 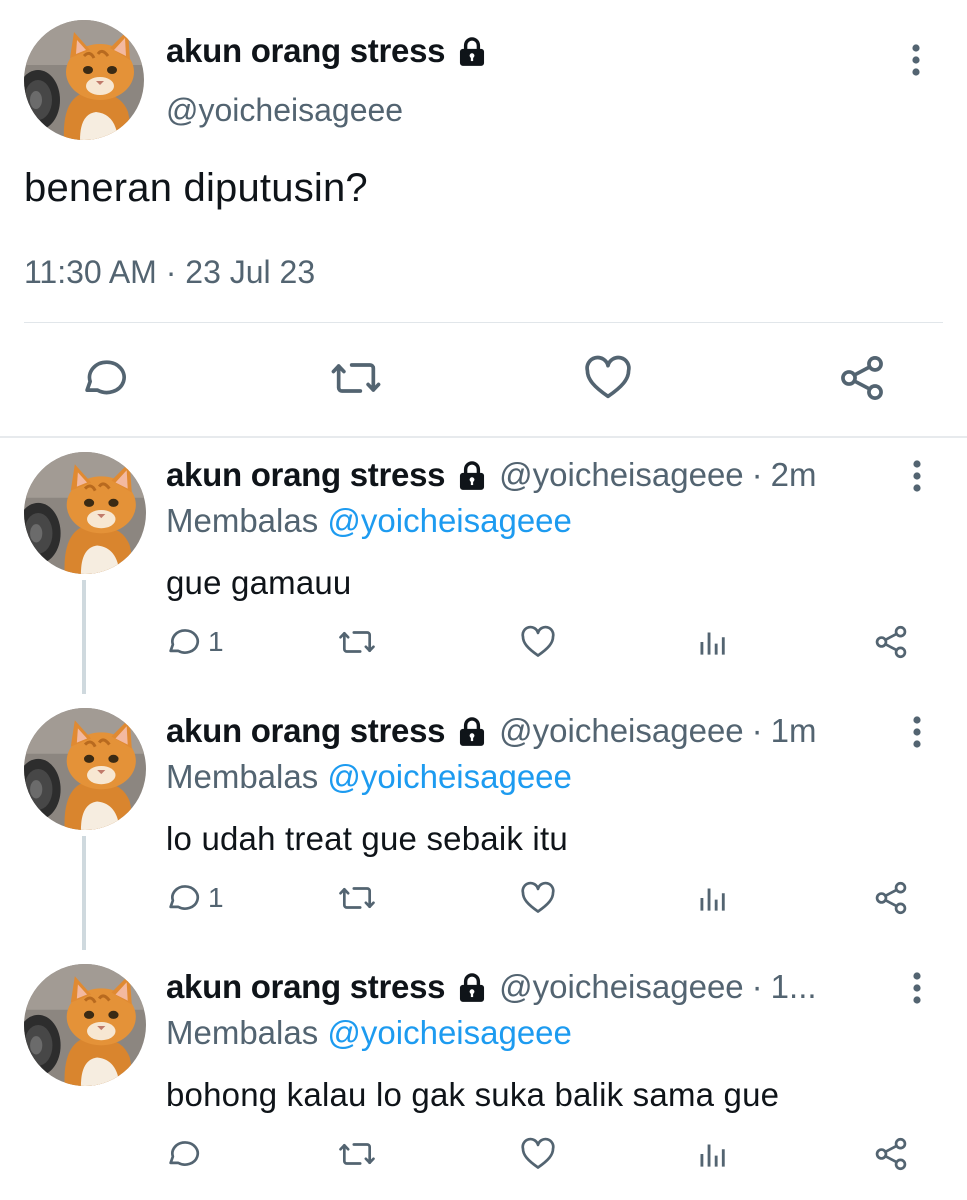 I want to click on tweet-timestamp: 11:30 AM · 23 Jul 23, so click(x=169, y=272).